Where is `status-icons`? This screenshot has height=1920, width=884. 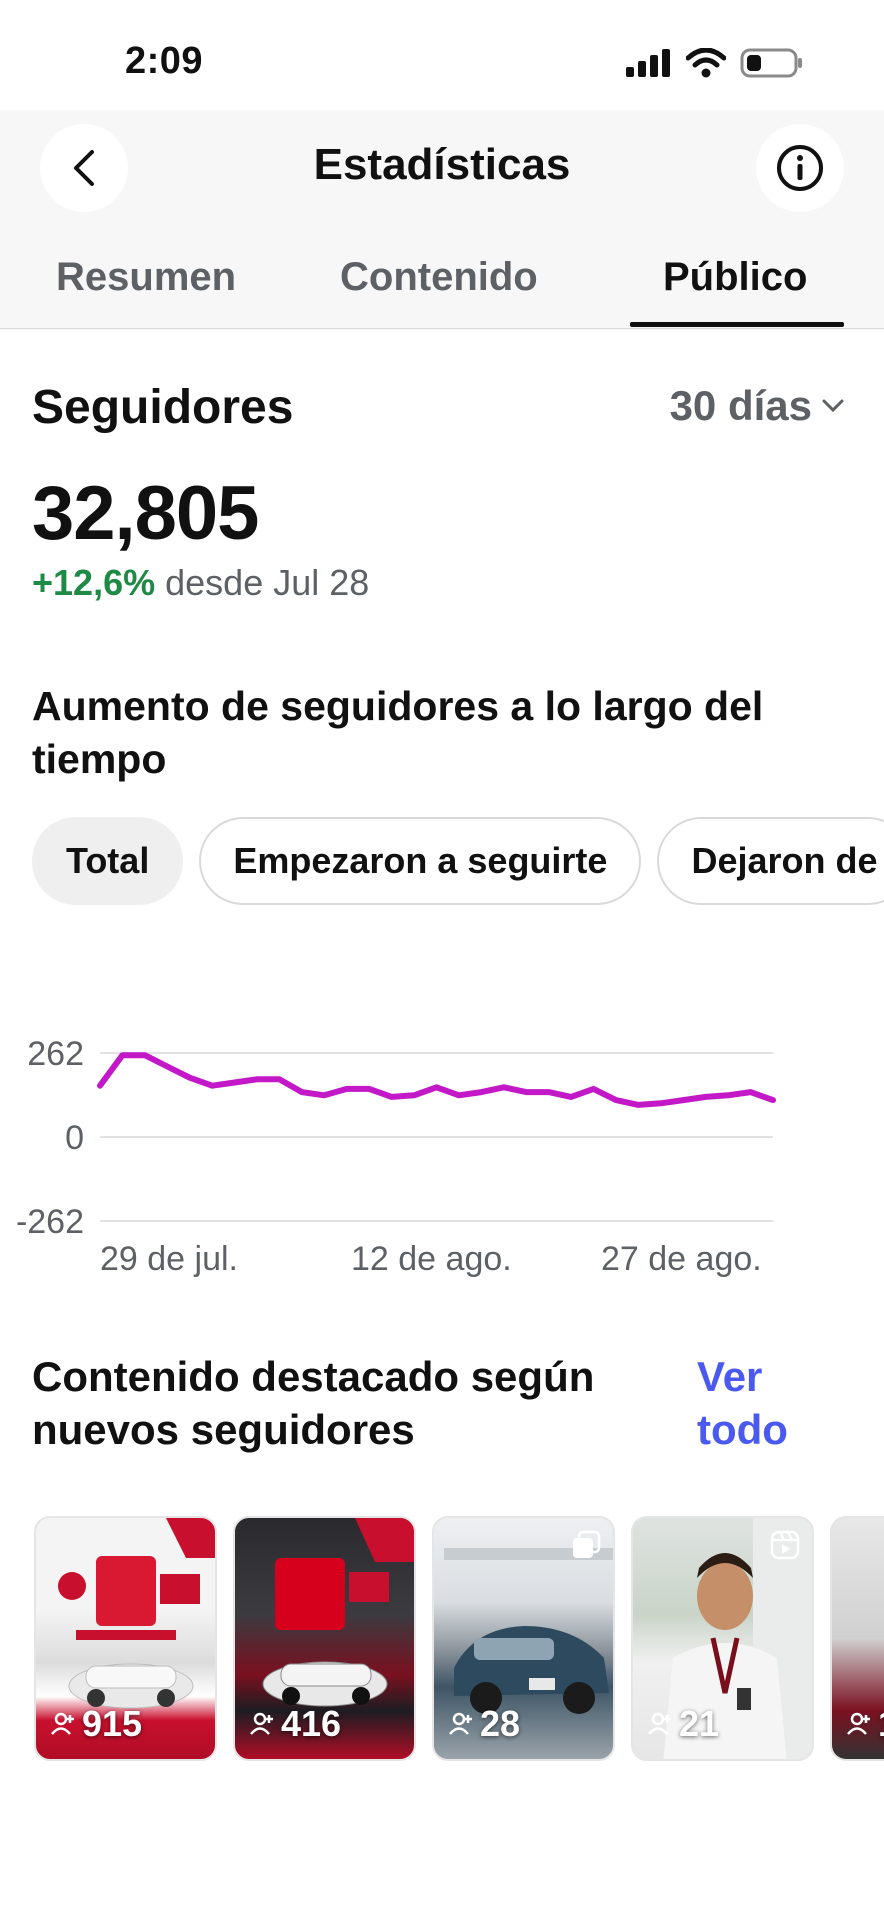 status-icons is located at coordinates (715, 63).